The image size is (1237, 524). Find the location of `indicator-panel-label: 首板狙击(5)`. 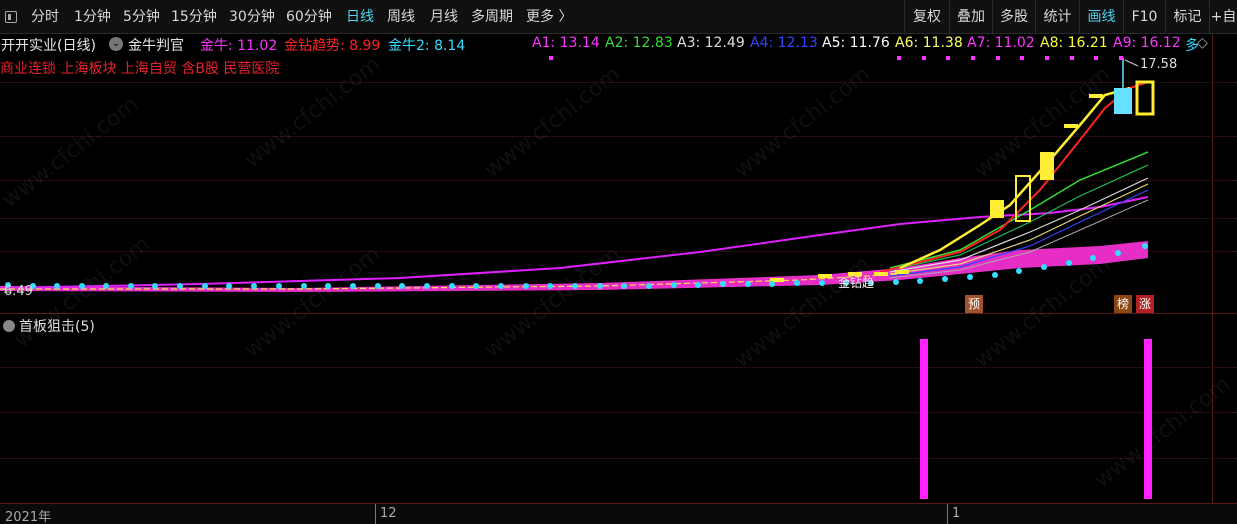

indicator-panel-label: 首板狙击(5) is located at coordinates (57, 327).